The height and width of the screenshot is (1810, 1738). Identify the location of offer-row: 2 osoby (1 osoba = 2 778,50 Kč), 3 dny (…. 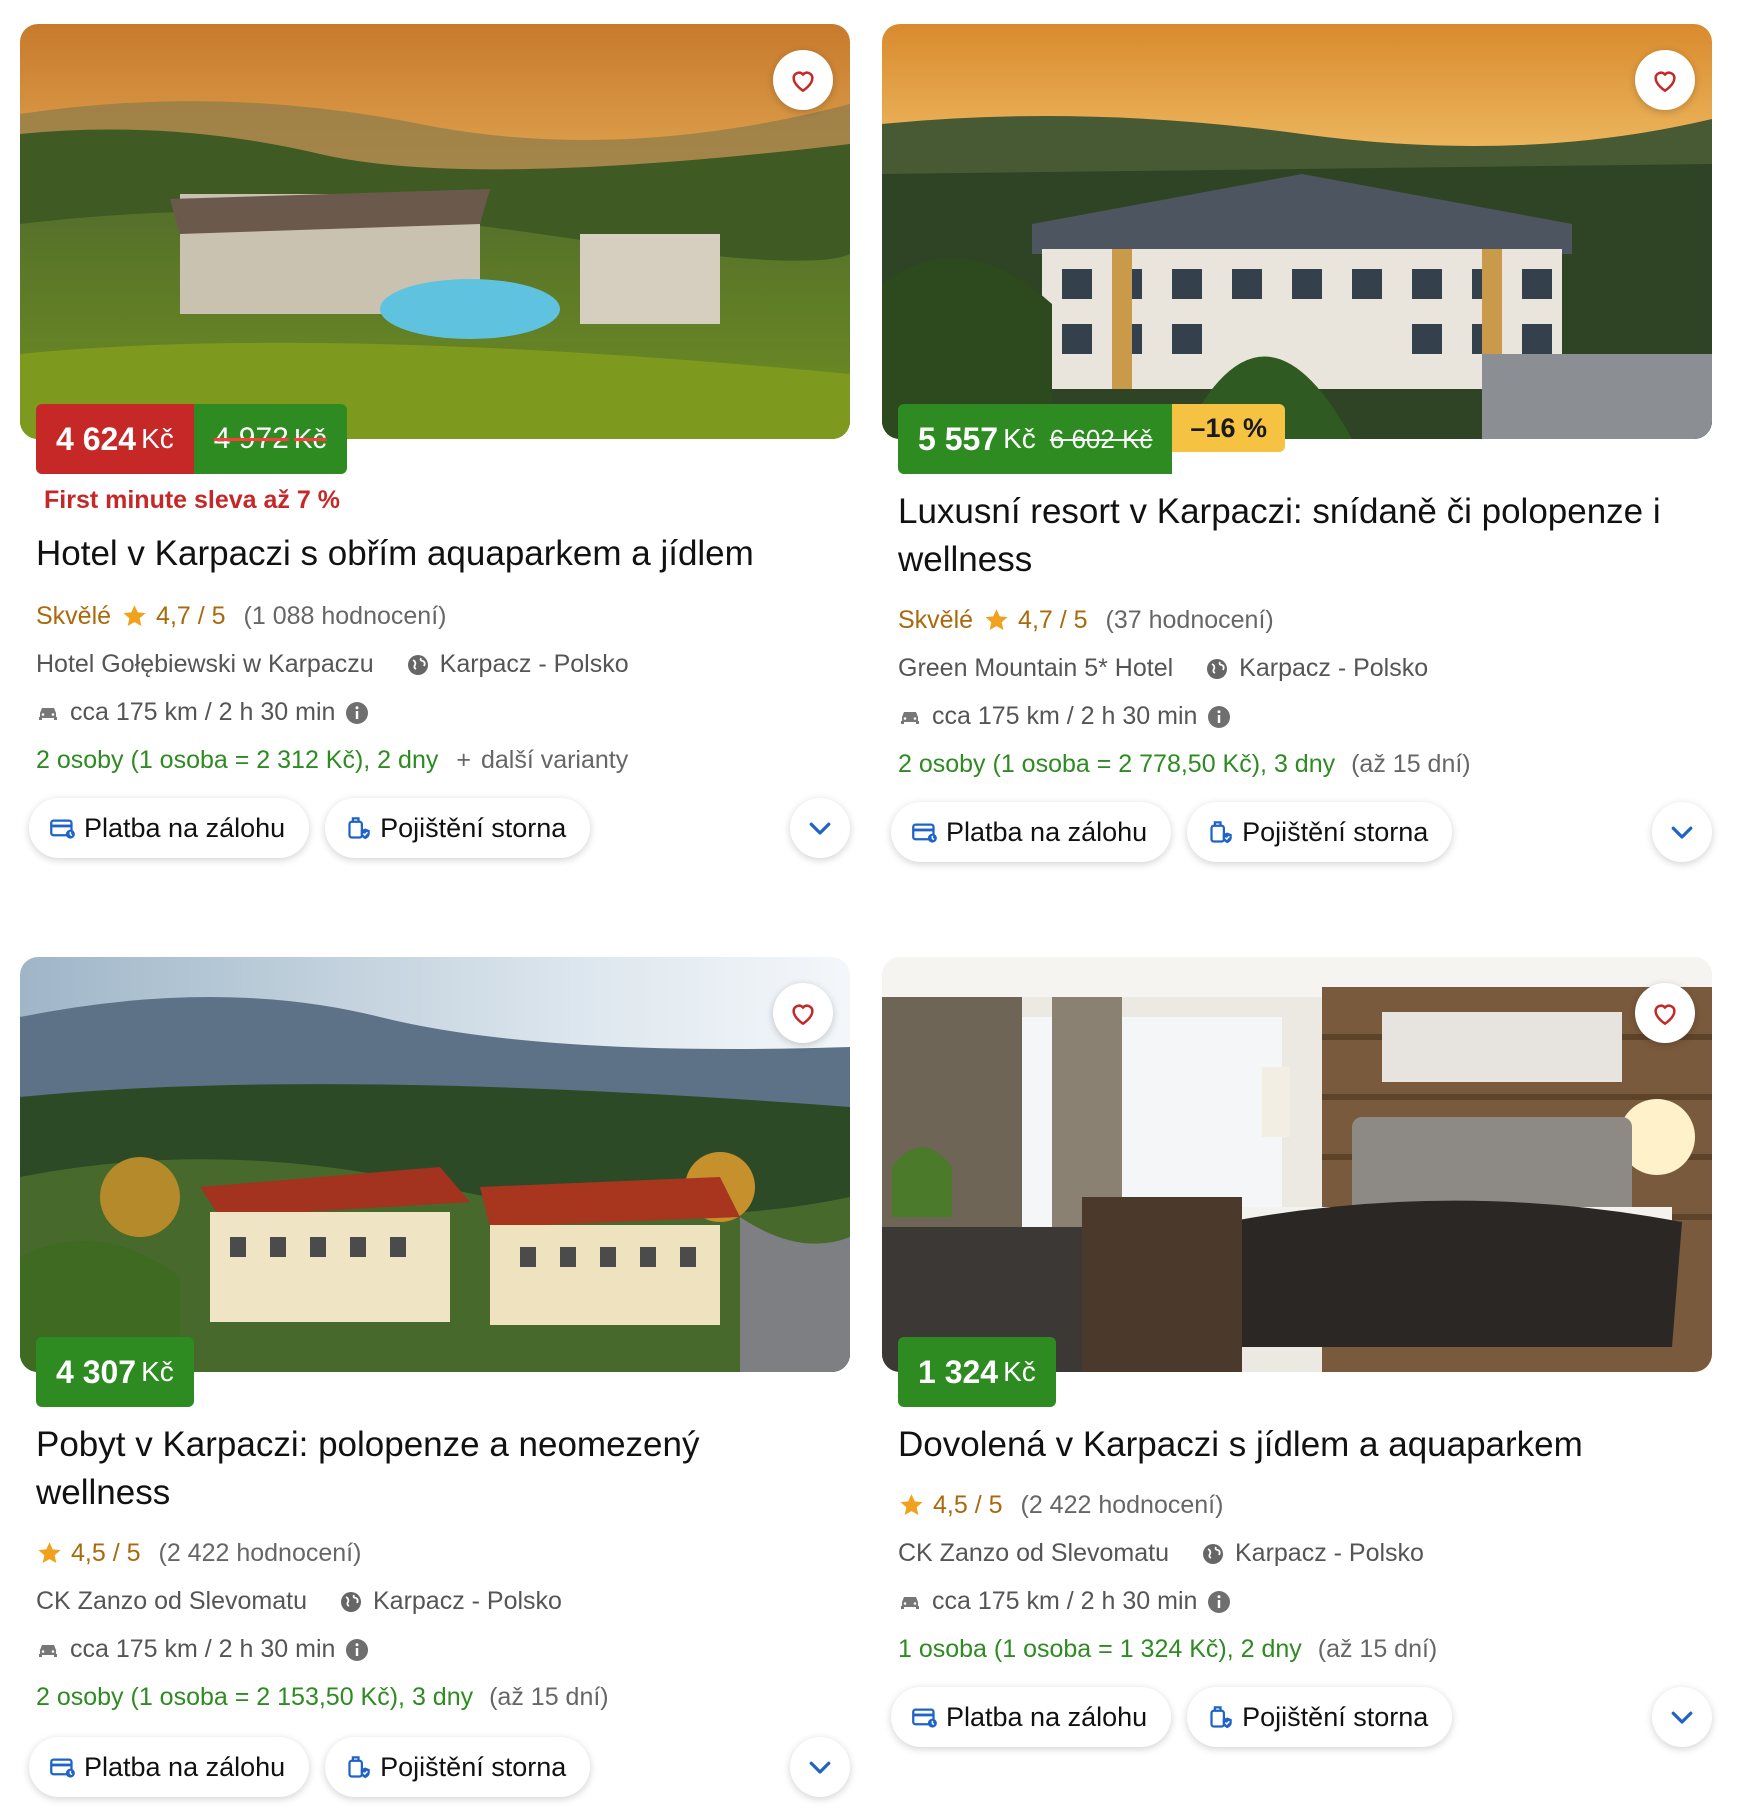
(1184, 764).